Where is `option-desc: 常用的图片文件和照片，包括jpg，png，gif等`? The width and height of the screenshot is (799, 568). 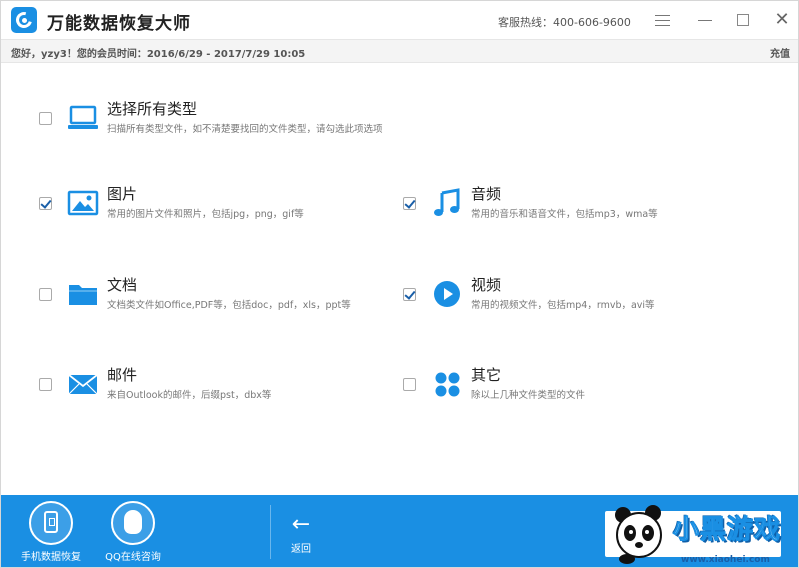
option-desc: 常用的图片文件和照片，包括jpg，png，gif等 is located at coordinates (205, 214).